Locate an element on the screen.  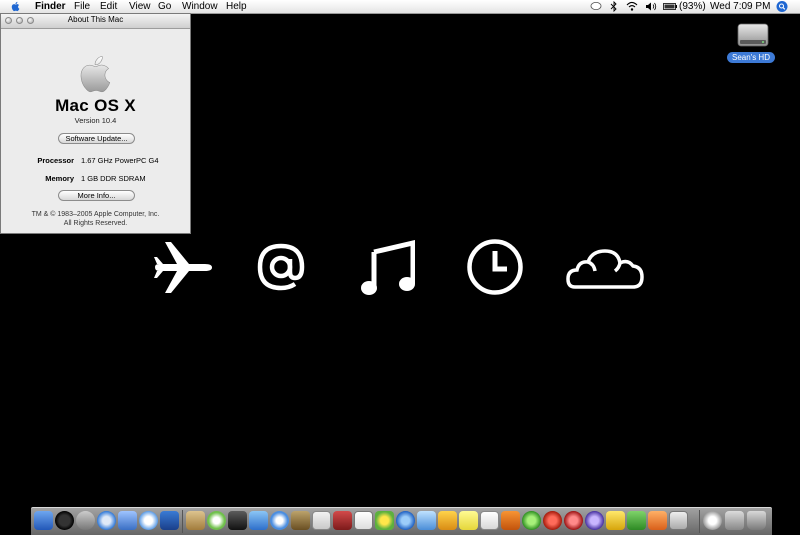
apple-menu-icon is located at coordinates (16, 6).